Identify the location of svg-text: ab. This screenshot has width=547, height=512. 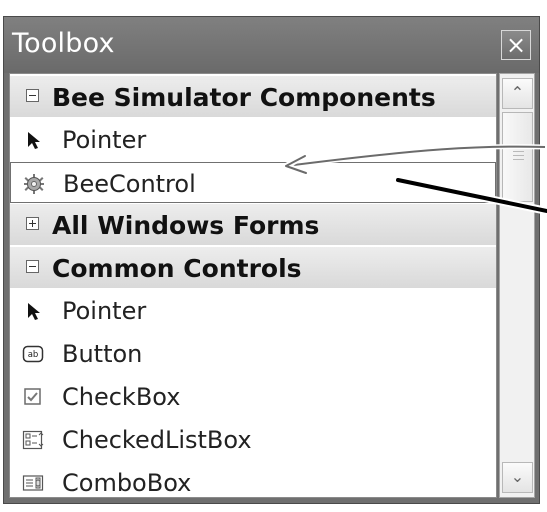
(33, 355).